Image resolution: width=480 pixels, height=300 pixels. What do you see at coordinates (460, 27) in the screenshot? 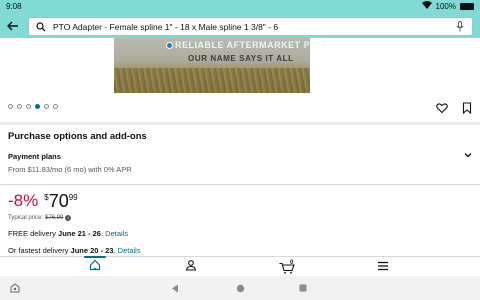
I see `microphone-icon` at bounding box center [460, 27].